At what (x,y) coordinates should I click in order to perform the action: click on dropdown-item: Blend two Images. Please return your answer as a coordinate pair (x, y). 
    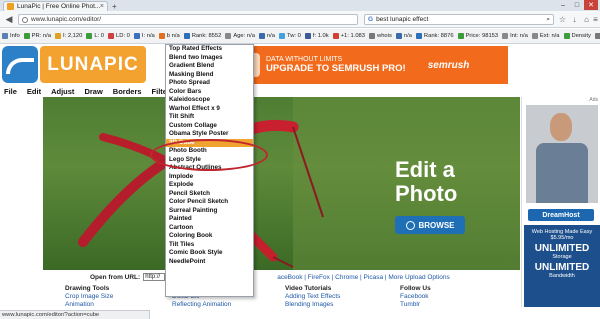
    Looking at the image, I should click on (209, 58).